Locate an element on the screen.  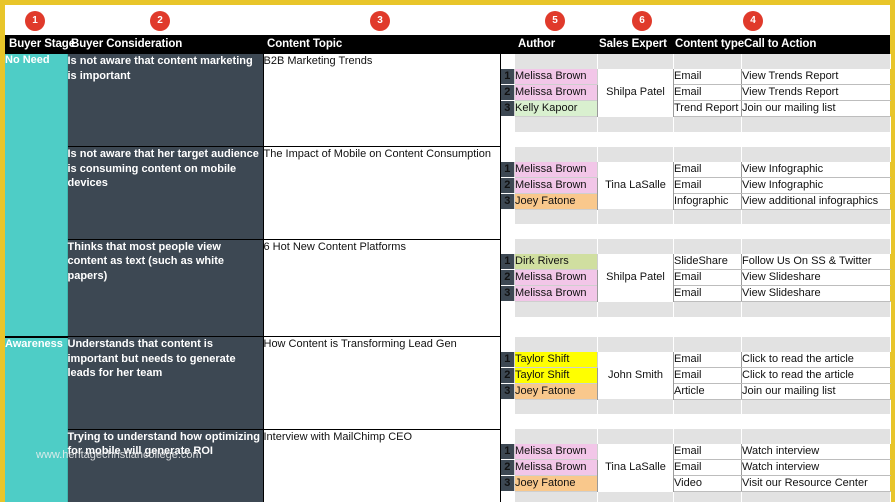
sales-expert-cell: Shilpa Patel is located at coordinates (635, 93).